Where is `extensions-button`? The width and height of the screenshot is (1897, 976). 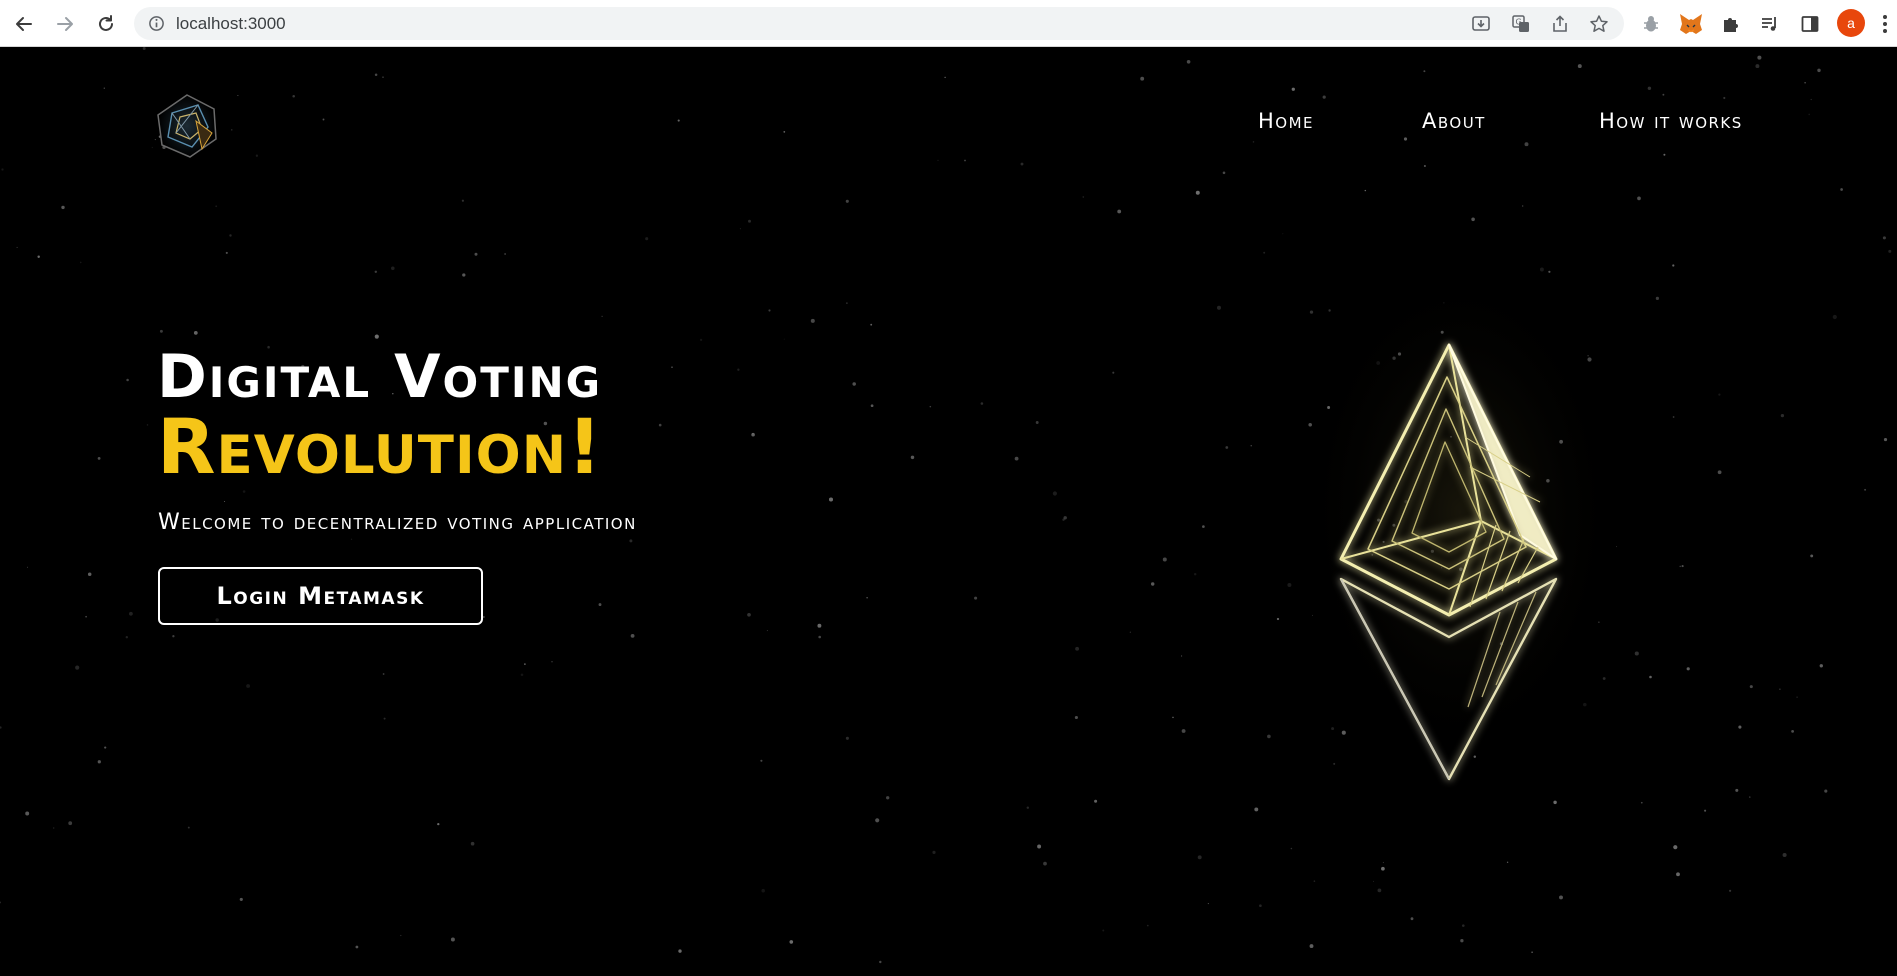
extensions-button is located at coordinates (1731, 24).